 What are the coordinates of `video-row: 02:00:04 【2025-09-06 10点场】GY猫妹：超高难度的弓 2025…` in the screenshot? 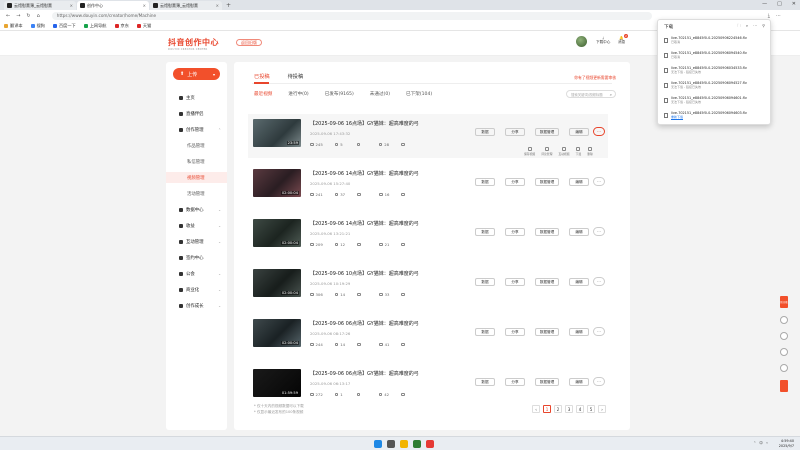 It's located at (428, 286).